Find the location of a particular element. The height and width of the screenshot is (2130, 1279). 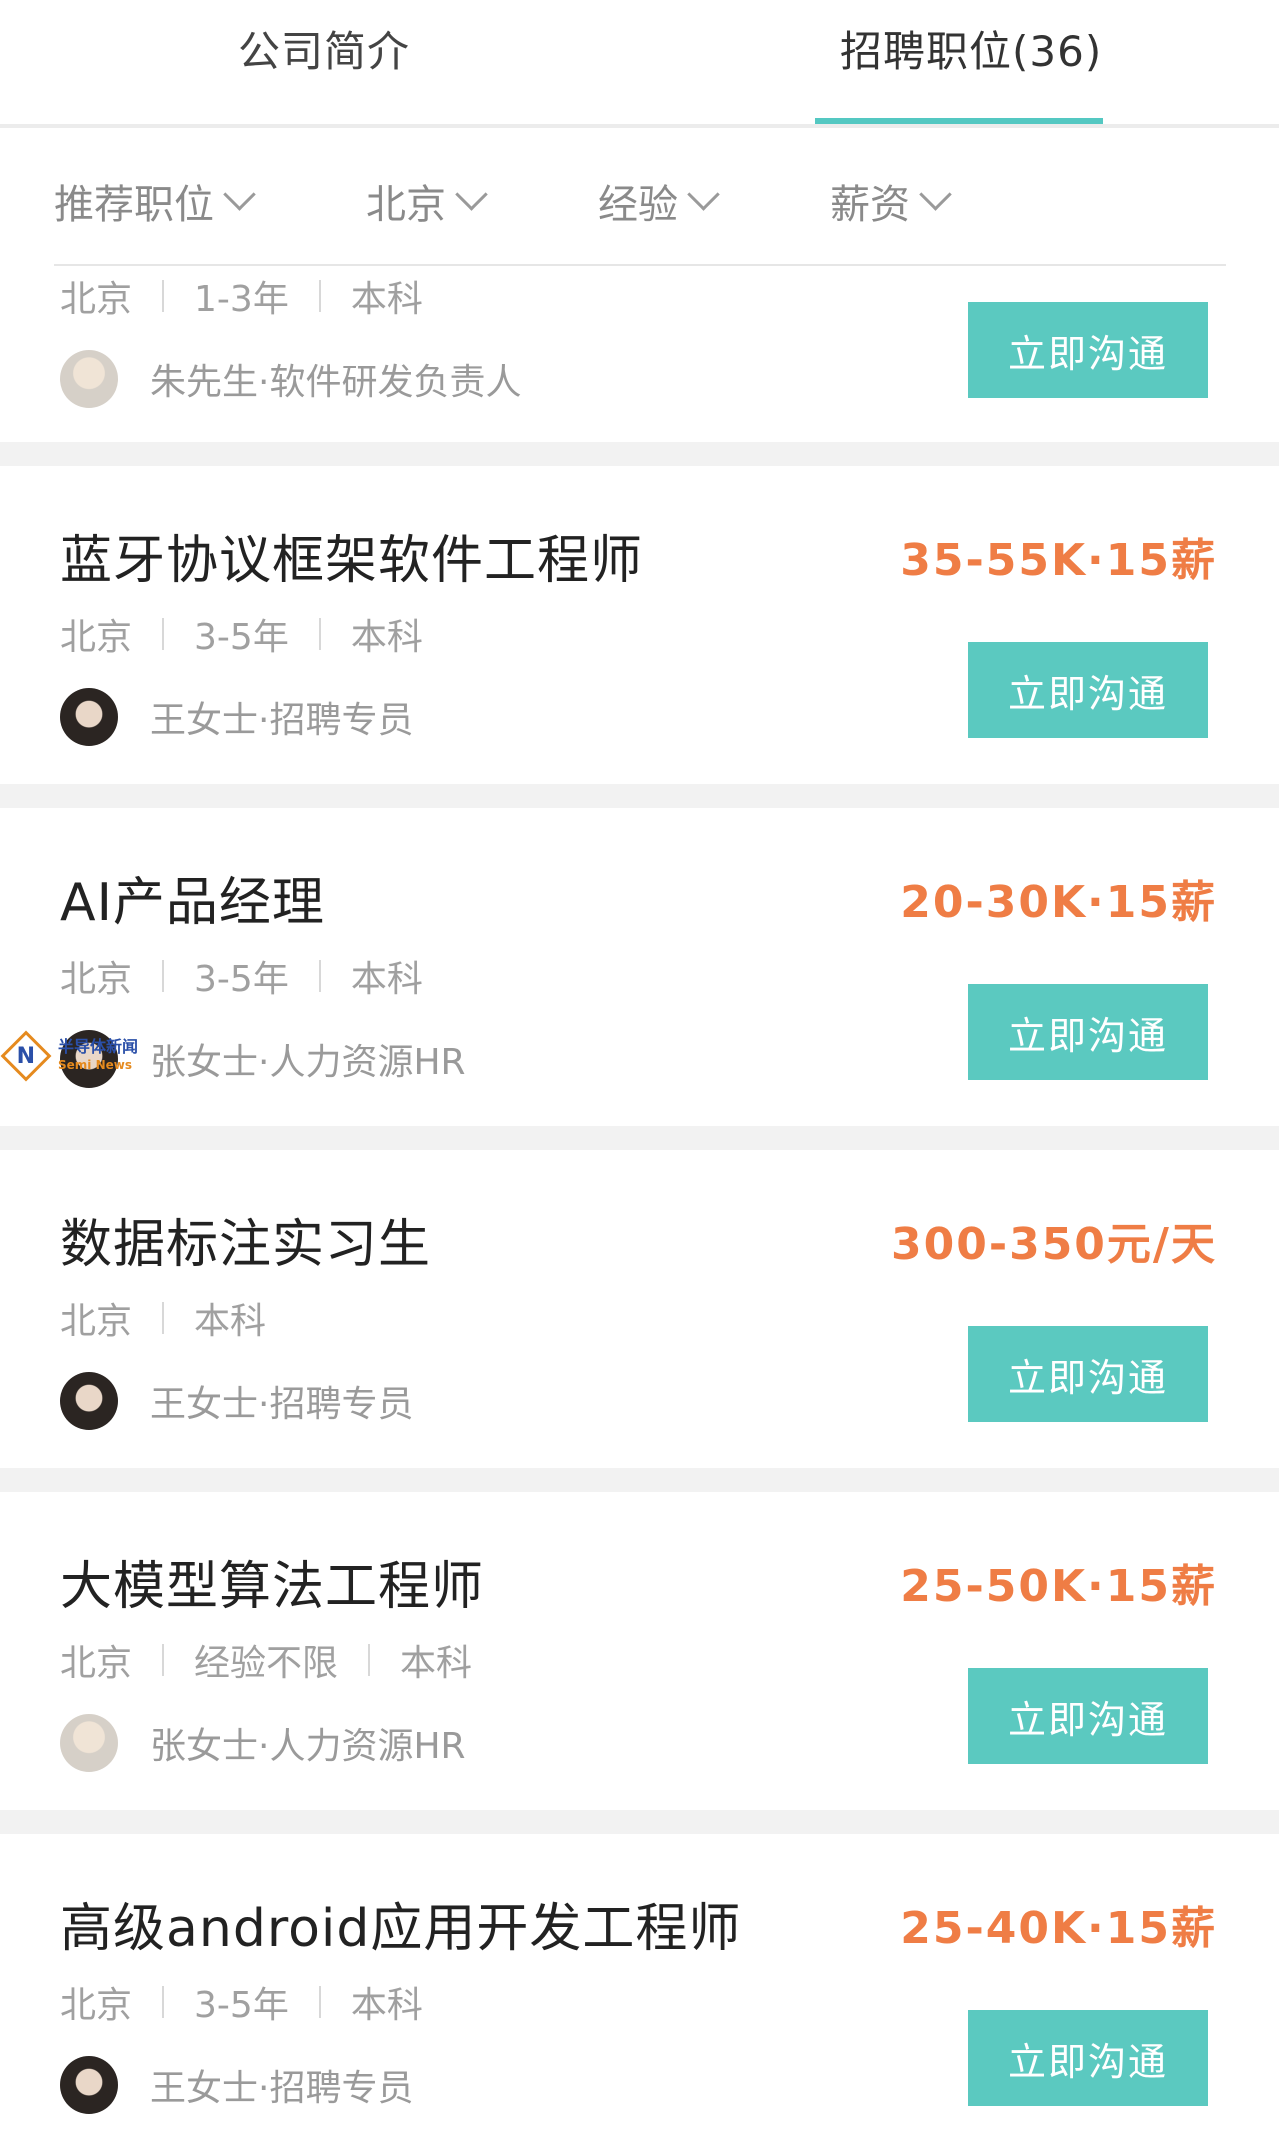

job-meta: 北京 1-3年 本科 is located at coordinates (241, 296).